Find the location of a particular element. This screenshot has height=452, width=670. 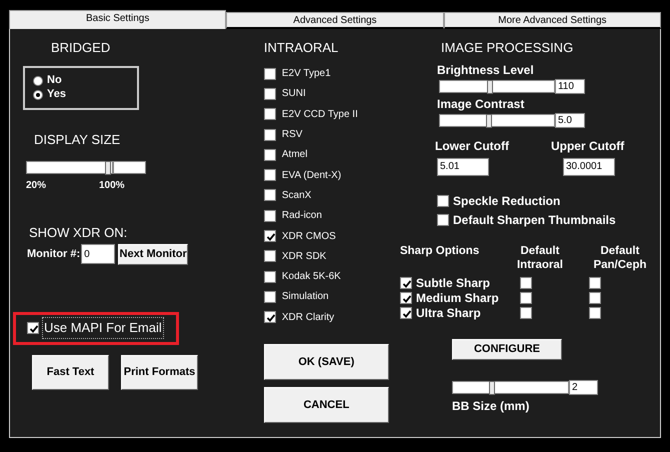

tab: More Advanced Settings is located at coordinates (552, 20).